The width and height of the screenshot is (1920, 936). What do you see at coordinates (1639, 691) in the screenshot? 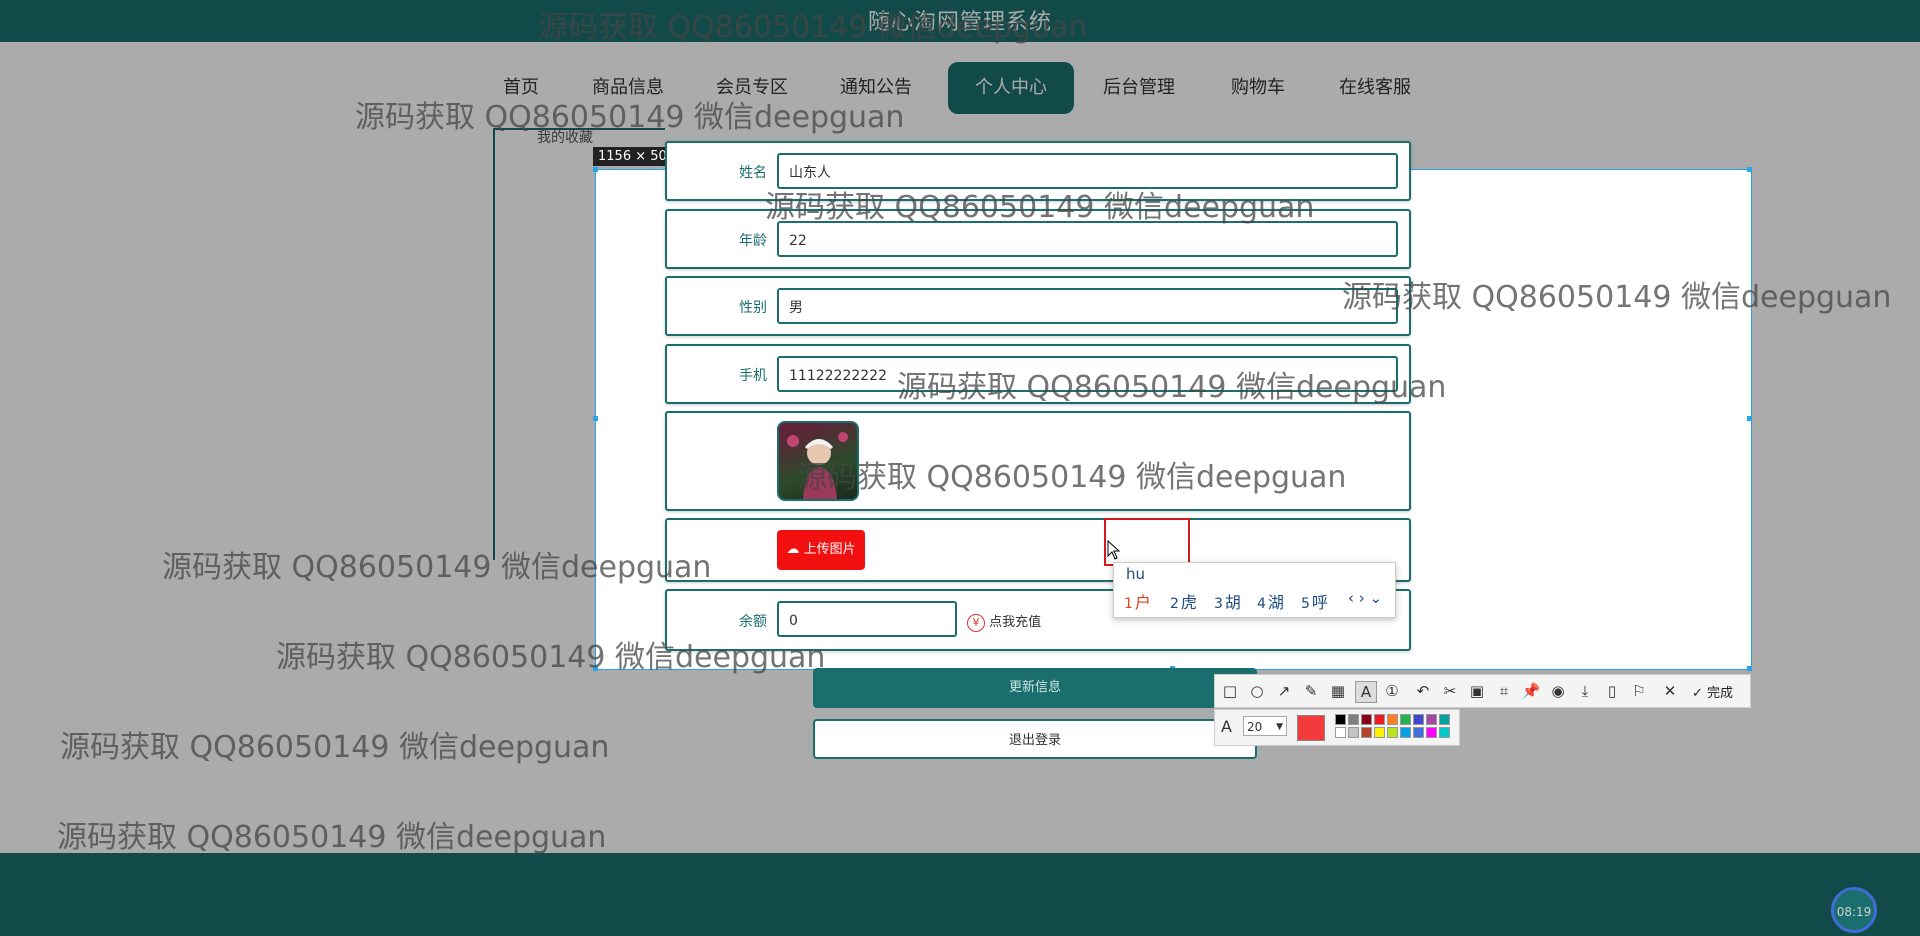
I see `bookmark-icon: ⚐` at bounding box center [1639, 691].